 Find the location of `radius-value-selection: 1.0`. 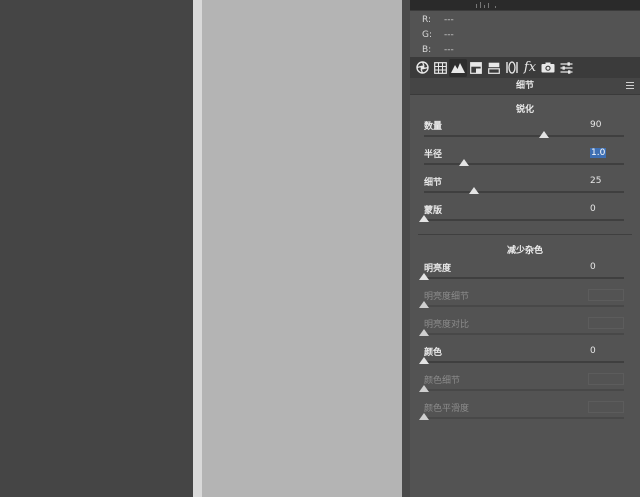

radius-value-selection: 1.0 is located at coordinates (598, 153).